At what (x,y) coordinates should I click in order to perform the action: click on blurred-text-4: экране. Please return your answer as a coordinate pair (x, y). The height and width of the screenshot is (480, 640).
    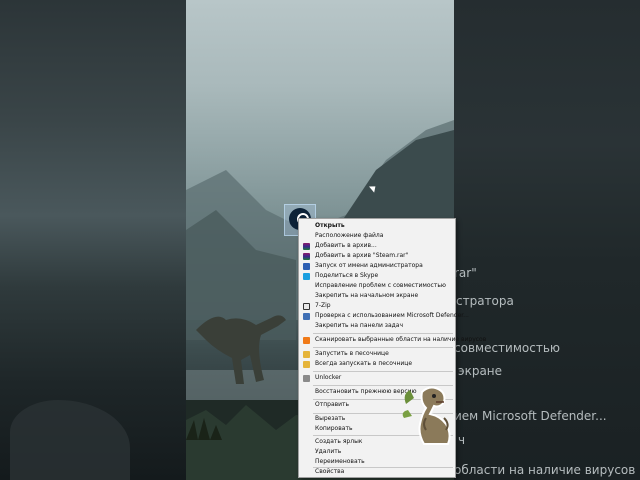
    Looking at the image, I should click on (480, 371).